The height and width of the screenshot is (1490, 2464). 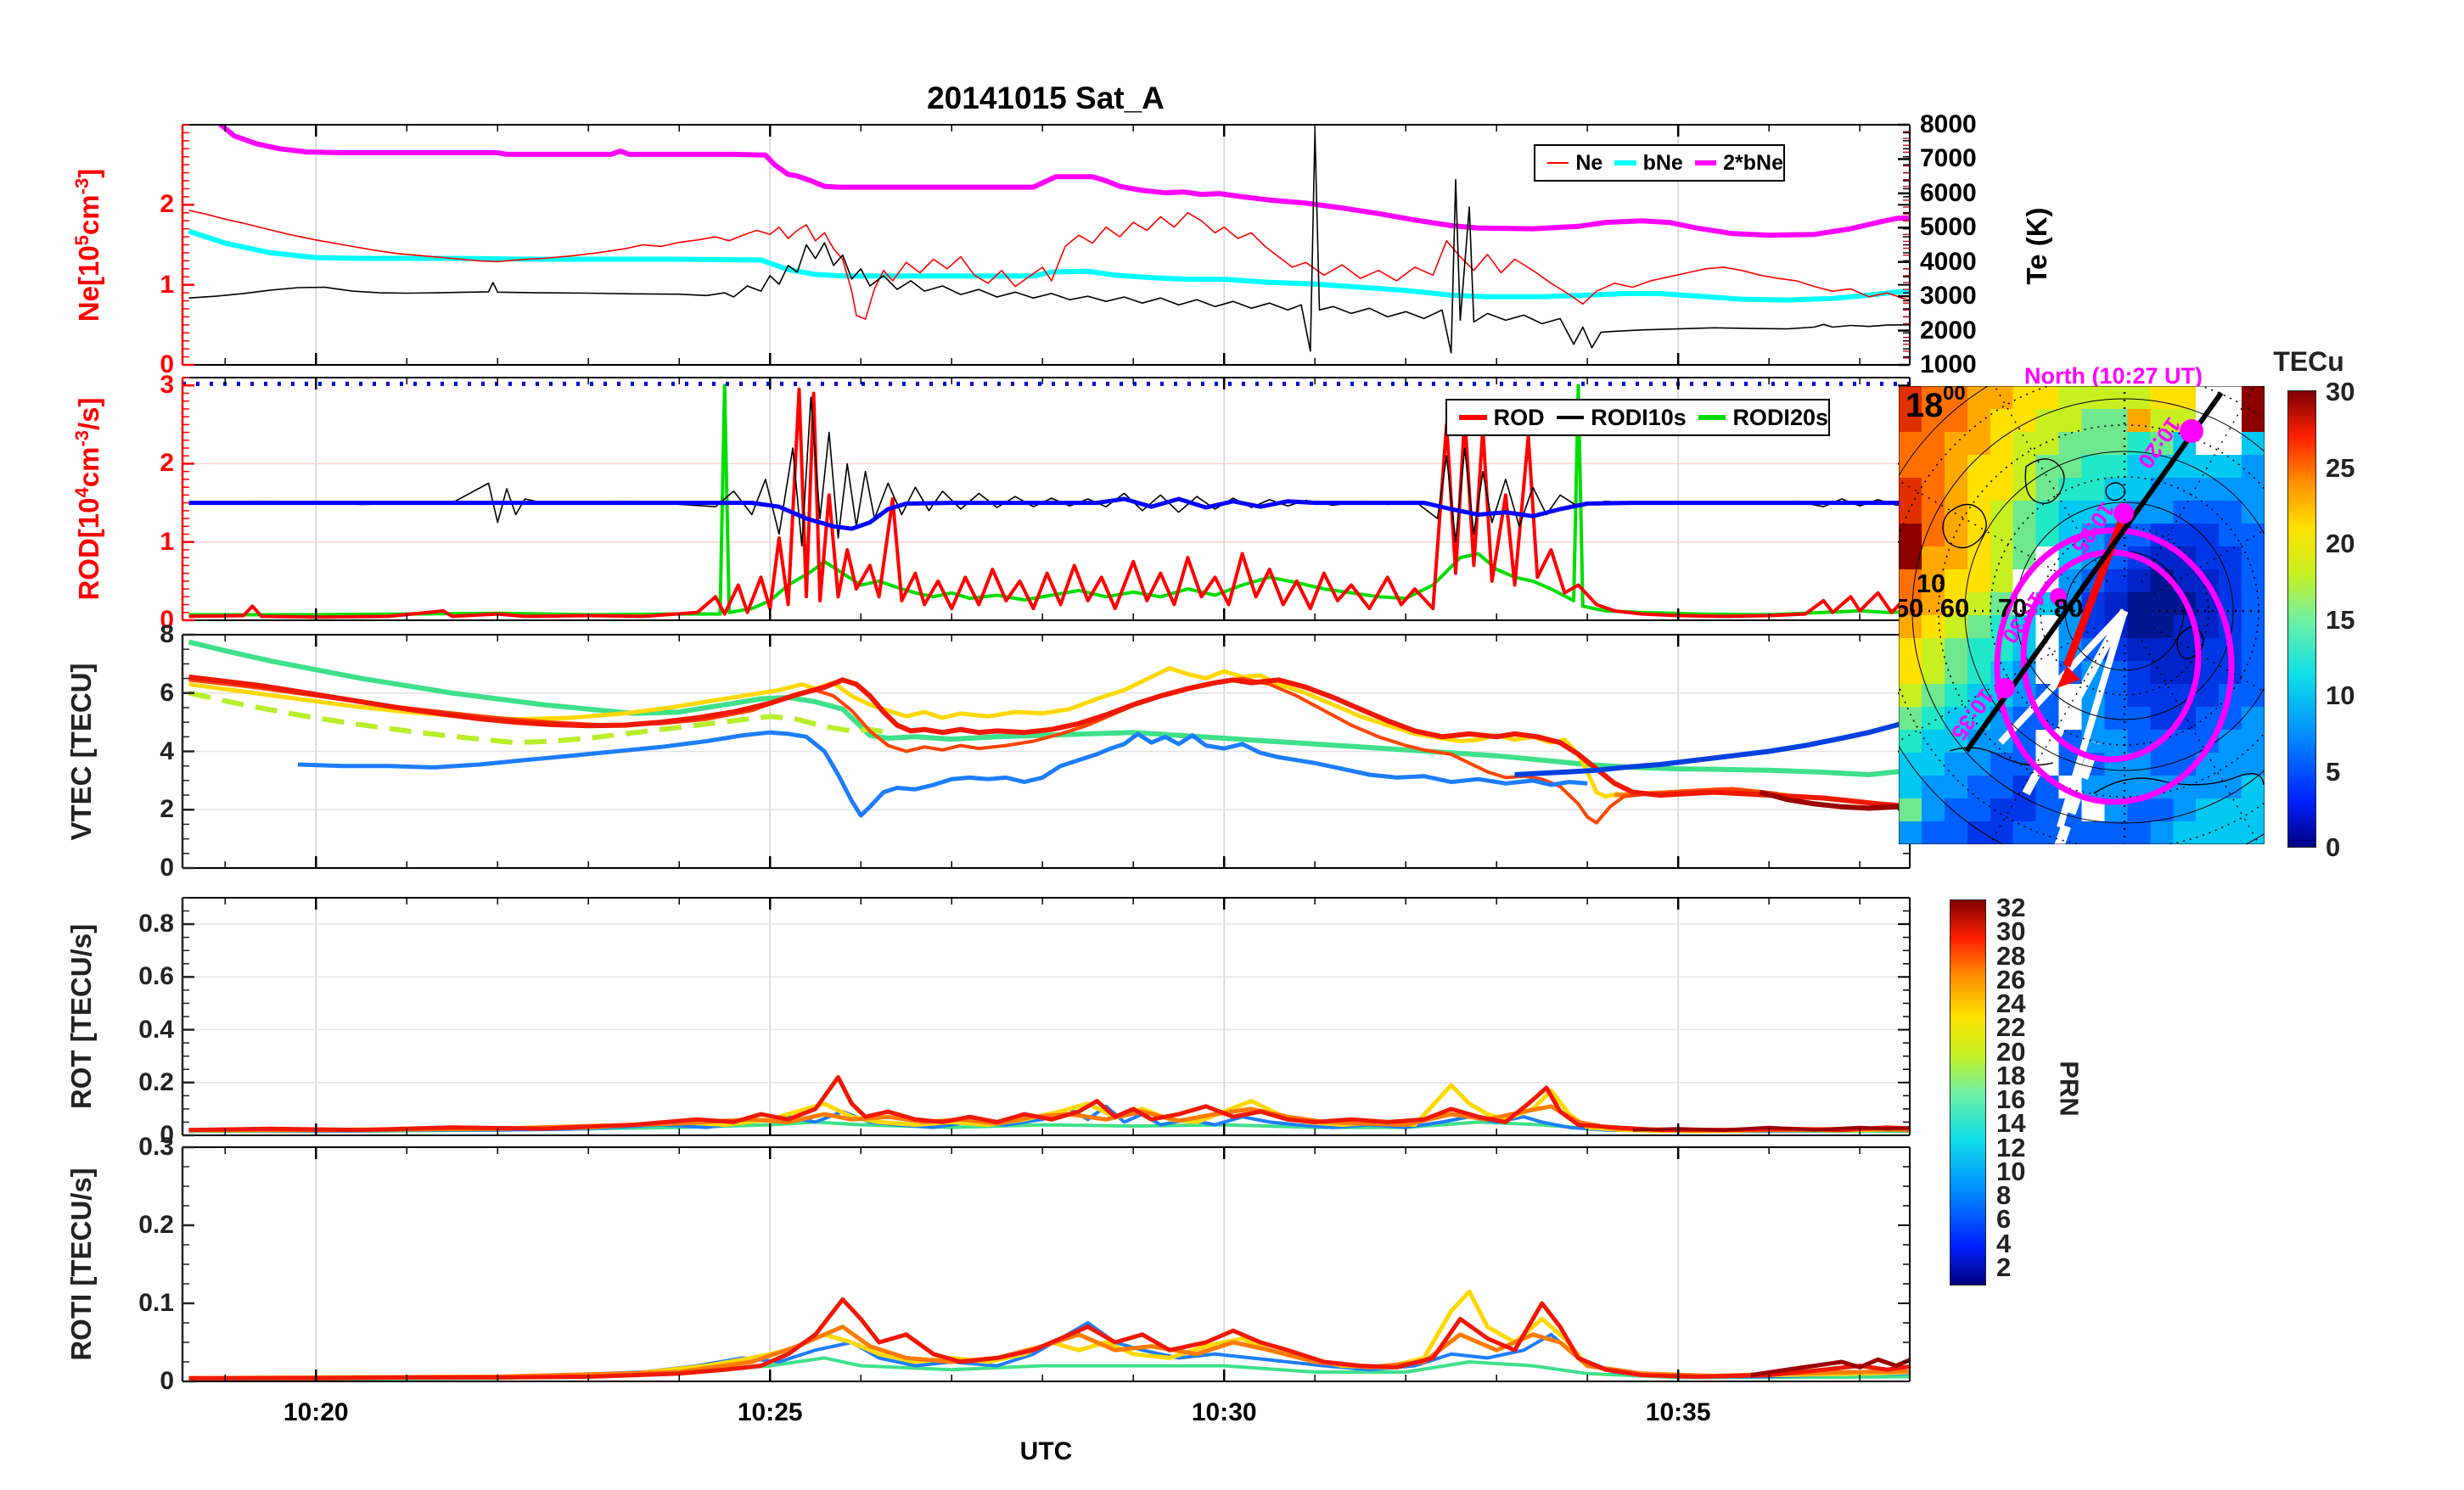 I want to click on tecu-tick: 25, so click(x=2340, y=467).